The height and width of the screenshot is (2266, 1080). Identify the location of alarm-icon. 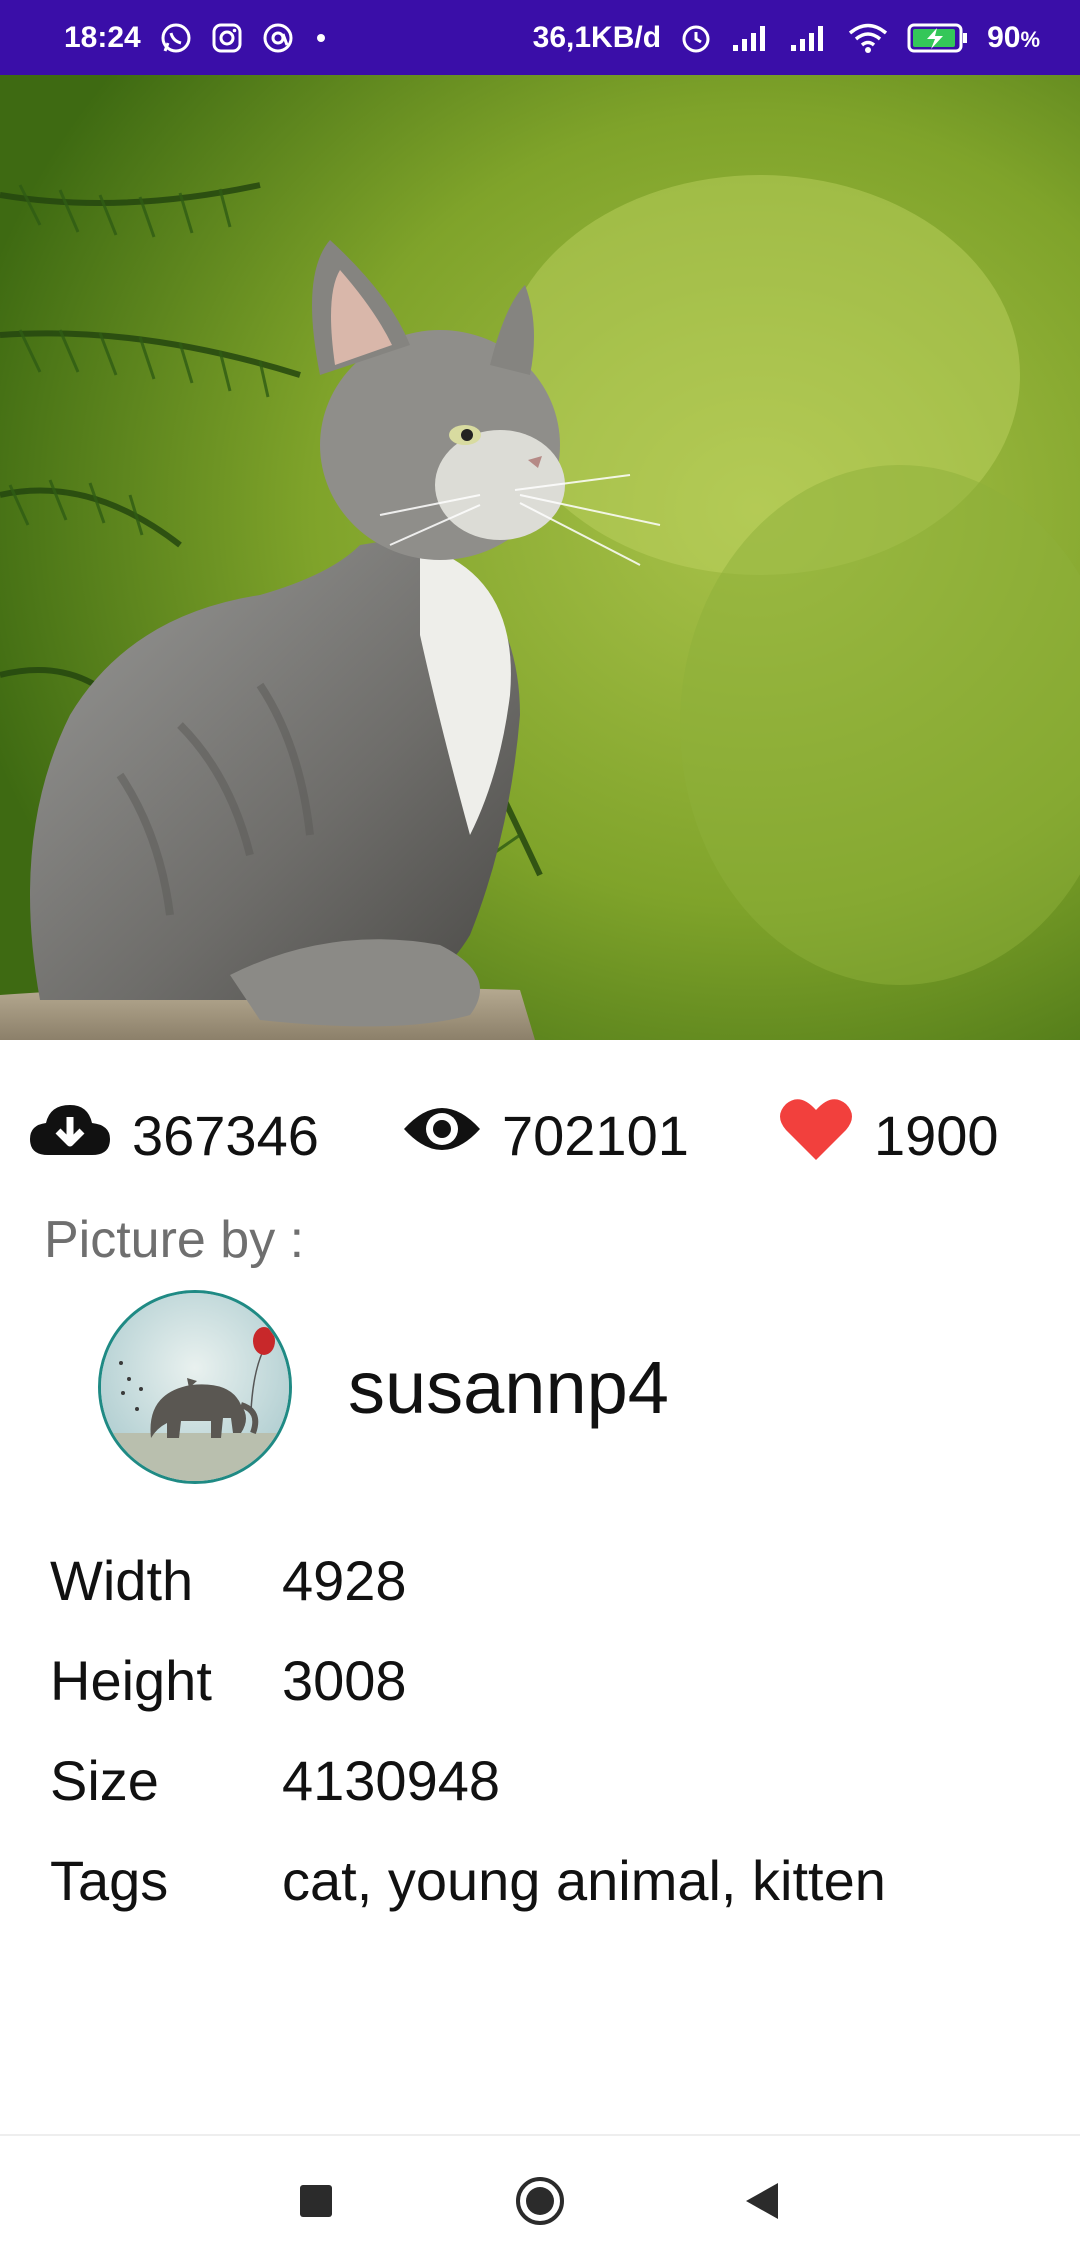
(696, 38).